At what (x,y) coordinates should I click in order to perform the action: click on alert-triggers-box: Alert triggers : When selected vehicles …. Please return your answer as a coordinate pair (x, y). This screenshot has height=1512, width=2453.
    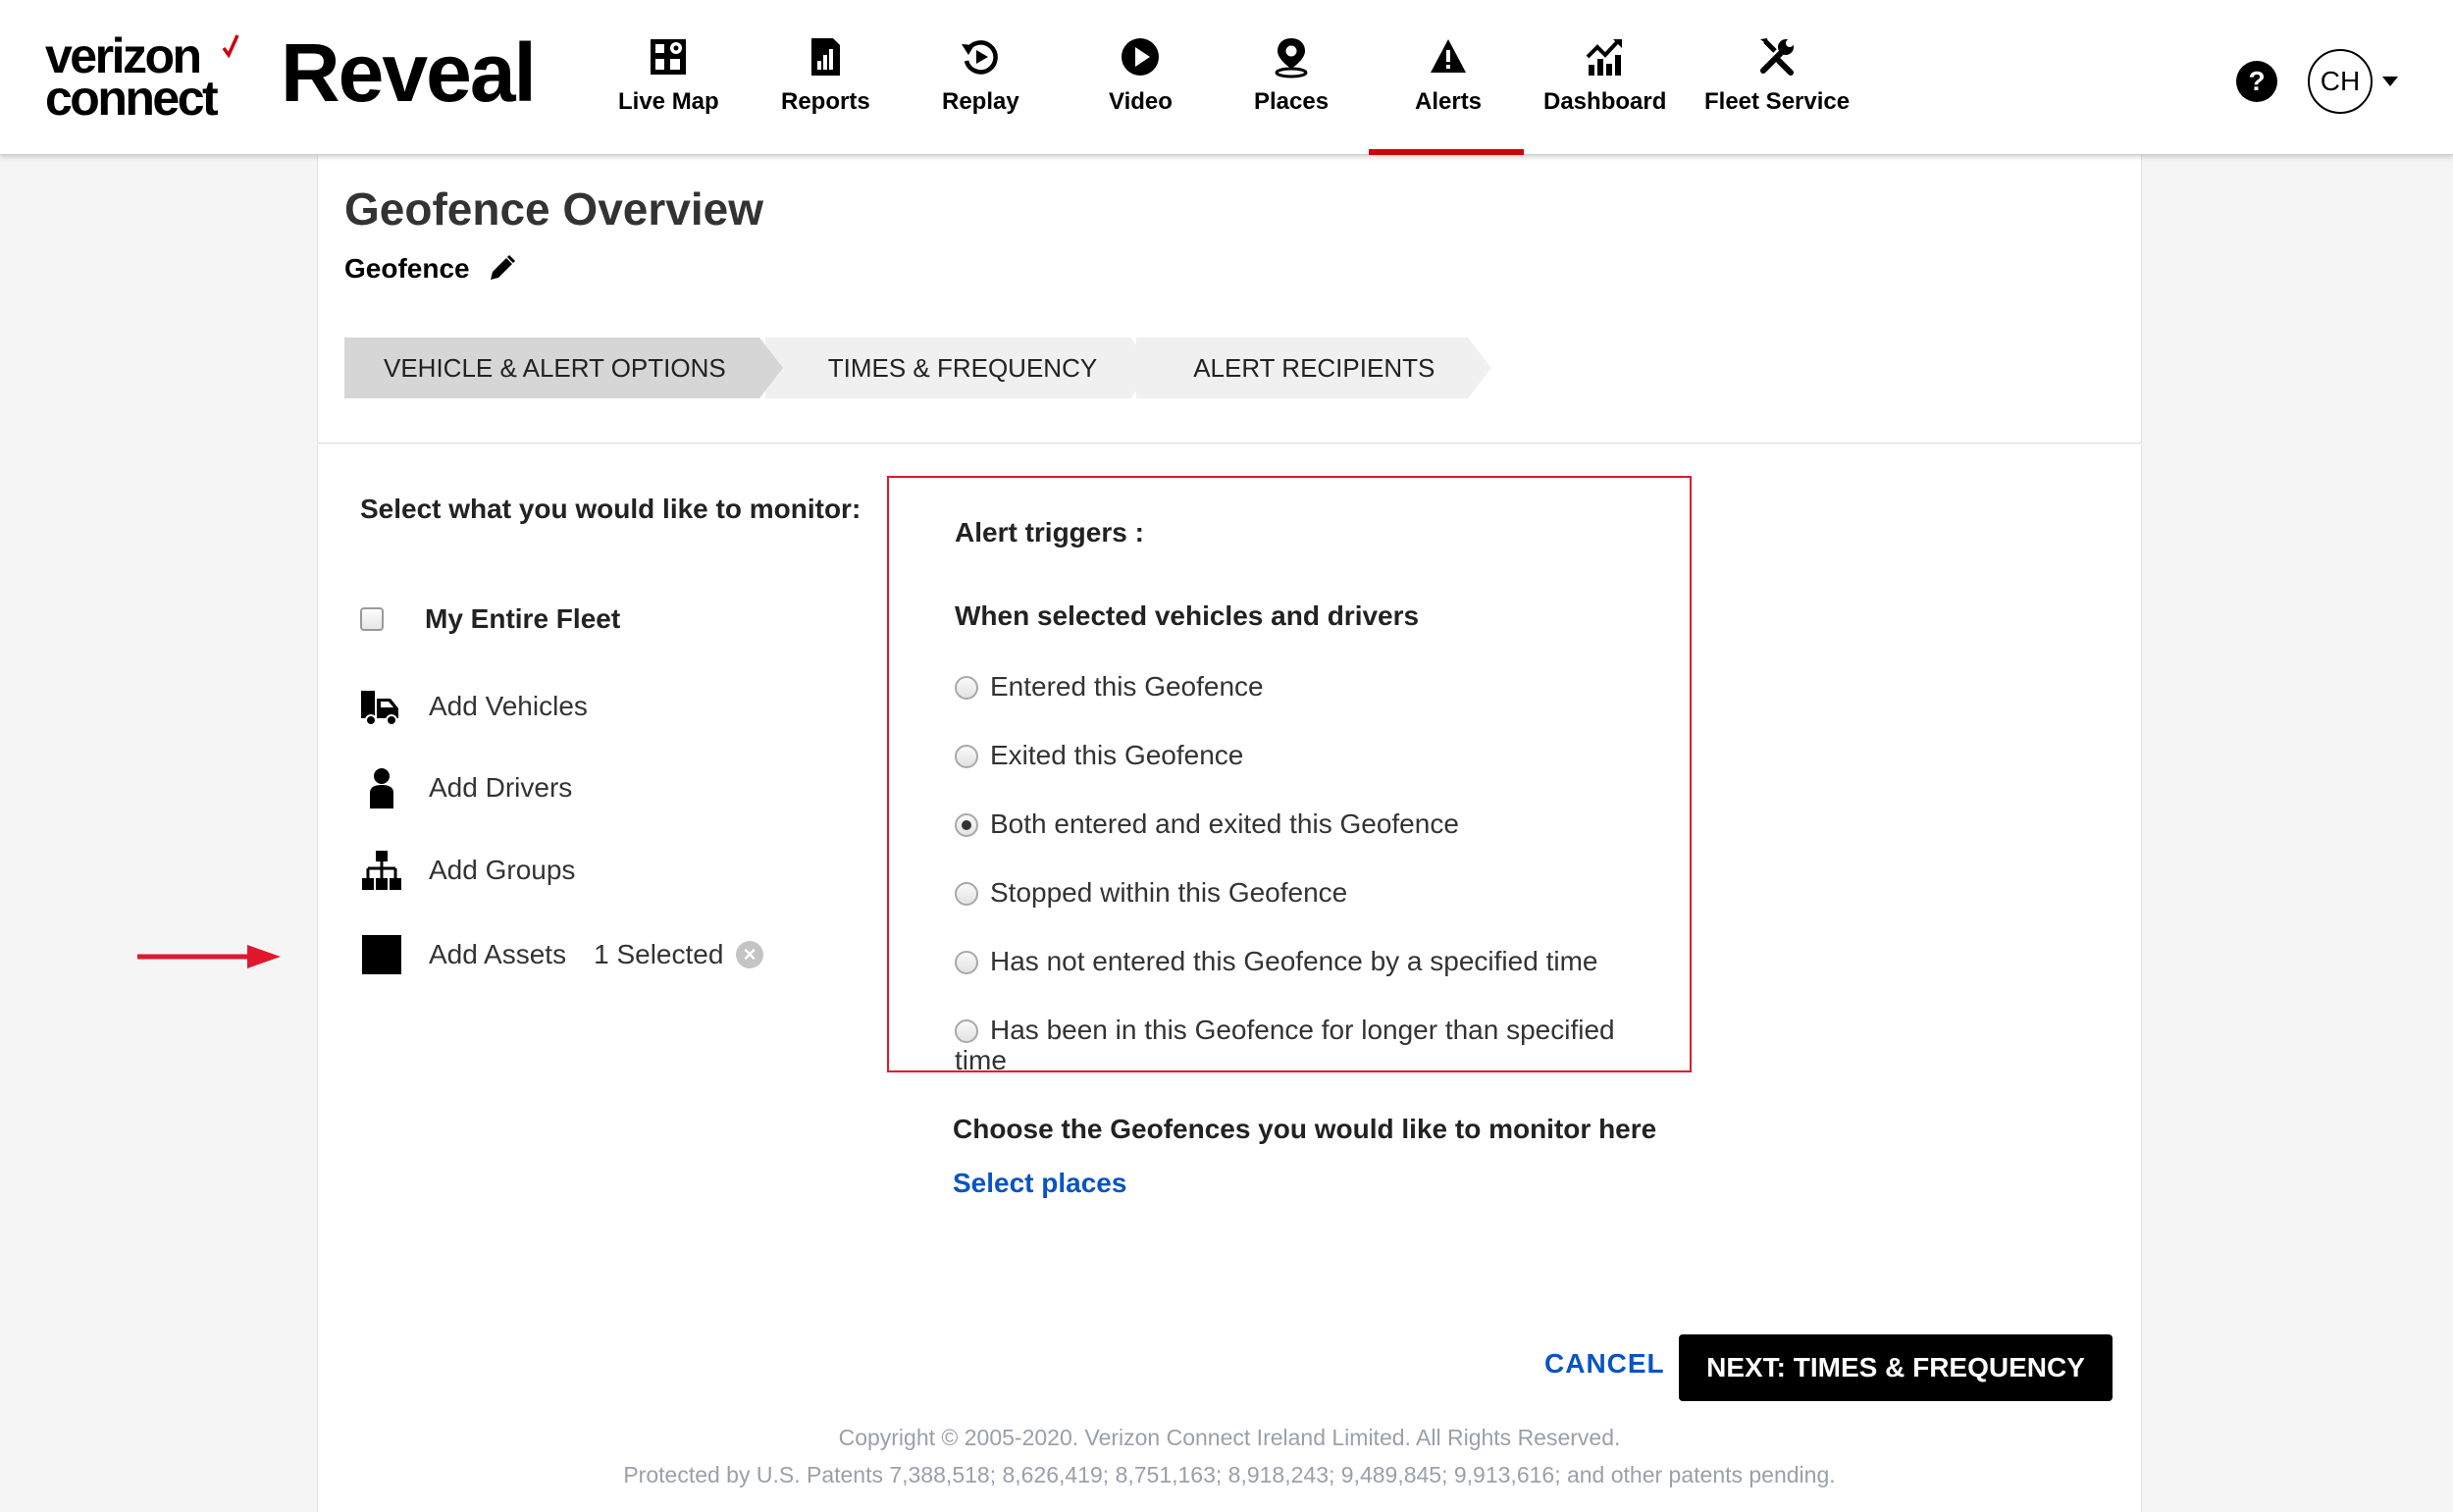
    Looking at the image, I should click on (1289, 775).